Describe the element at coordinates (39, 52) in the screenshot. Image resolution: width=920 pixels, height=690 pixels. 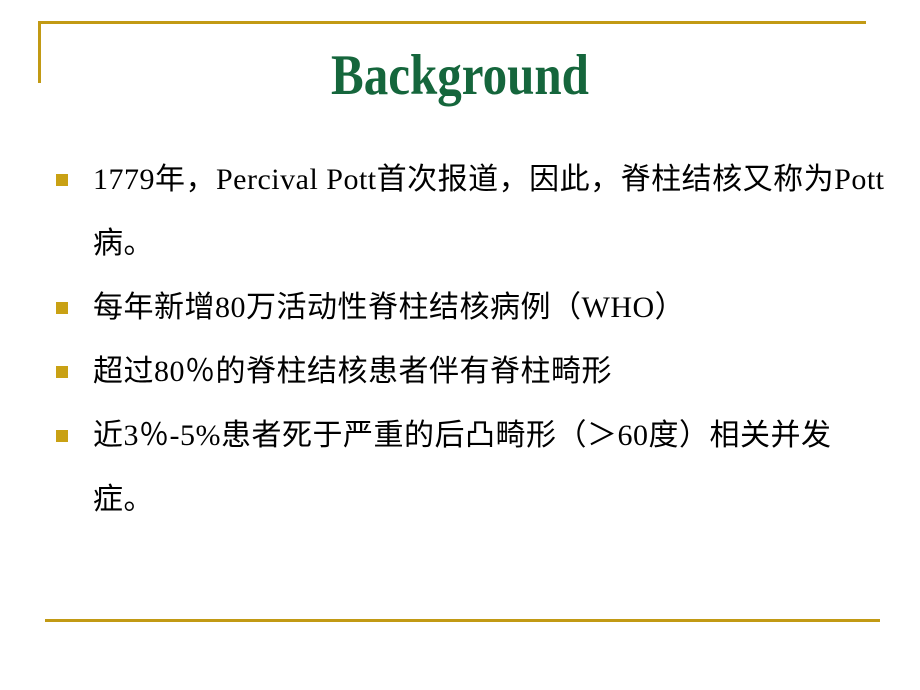
I see `left-accent-rule` at that location.